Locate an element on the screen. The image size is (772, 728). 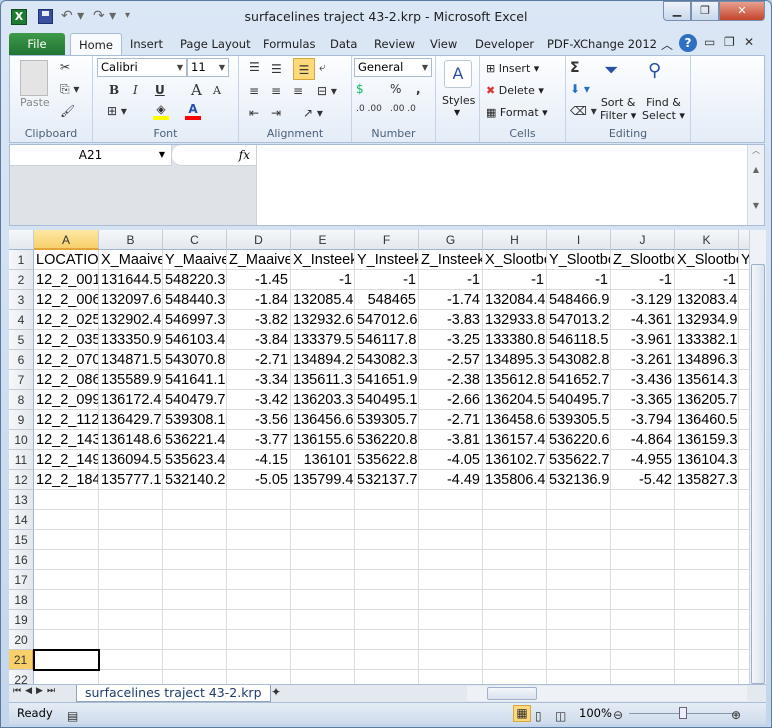
copy-icon: ⎘ ▾ is located at coordinates (69, 89).